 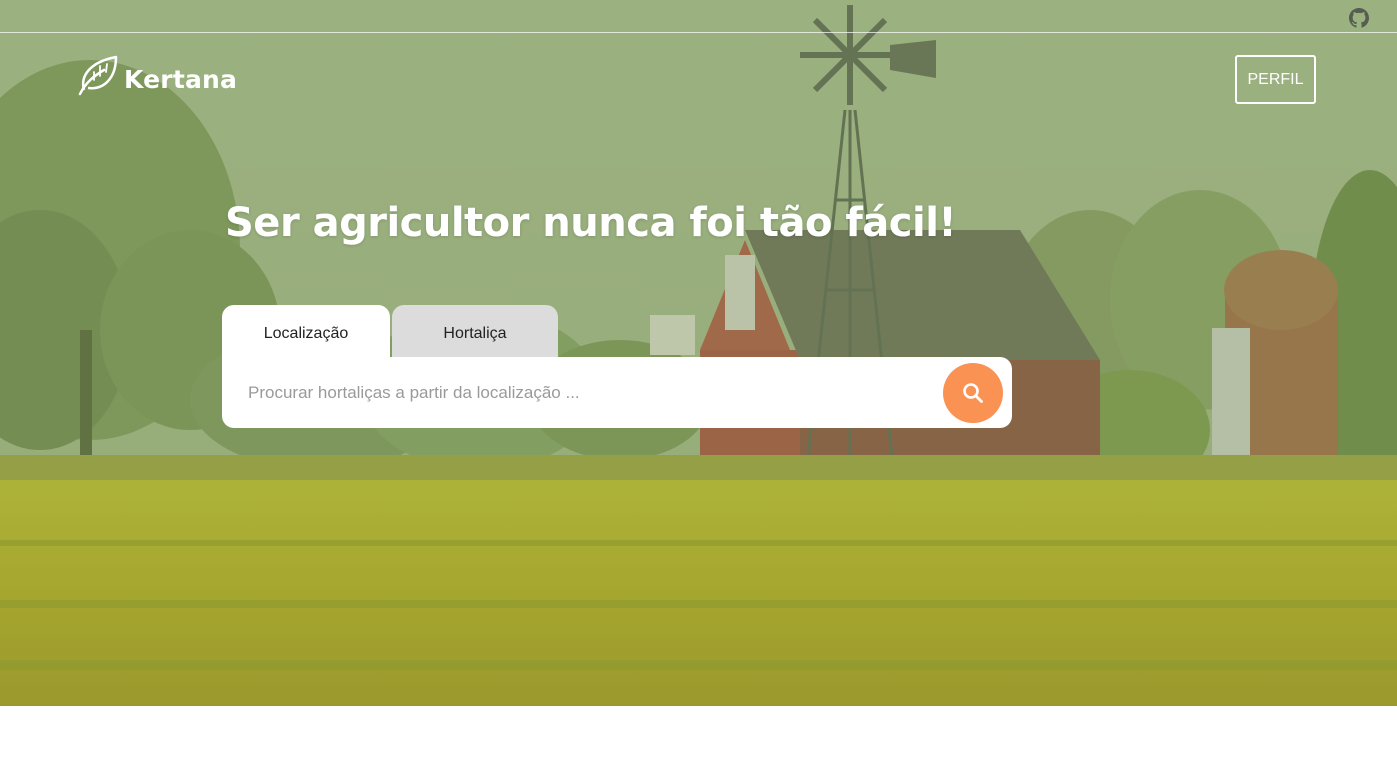 I want to click on brand-logo: Kertana, so click(x=156, y=76).